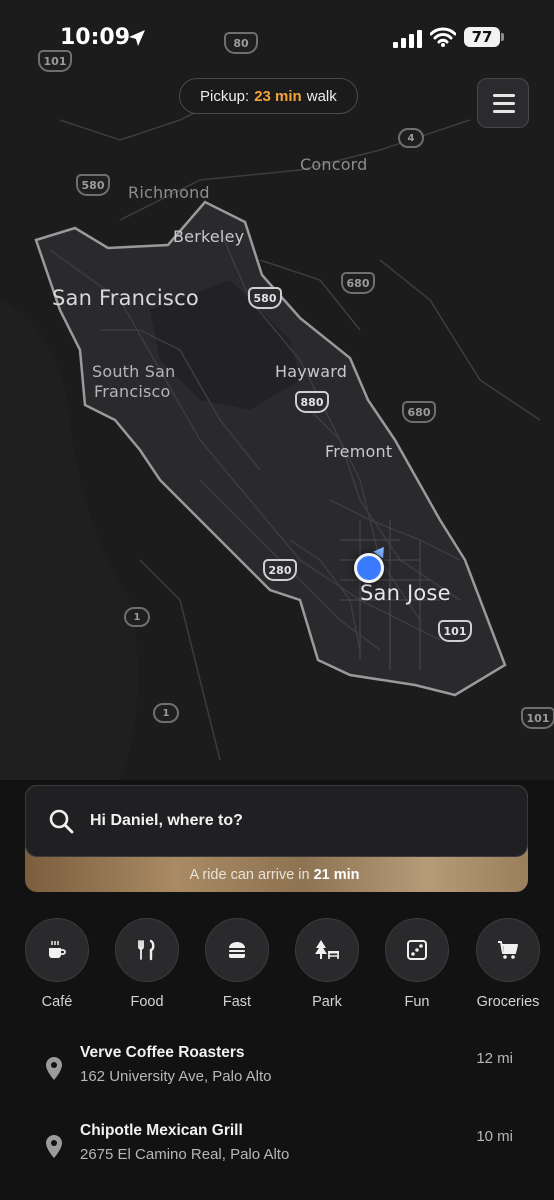 This screenshot has width=554, height=1200. I want to click on status-time: 10:09, so click(95, 37).